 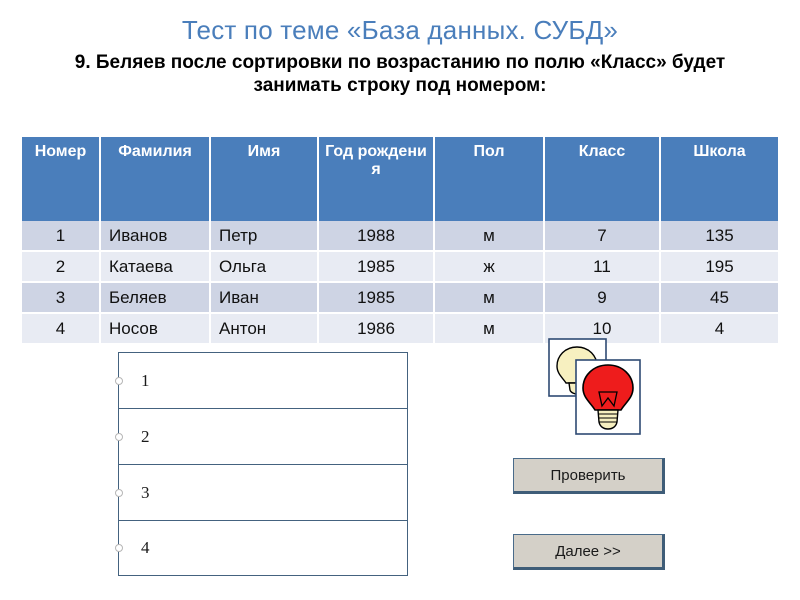 What do you see at coordinates (589, 476) in the screenshot?
I see `check-button: Проверить` at bounding box center [589, 476].